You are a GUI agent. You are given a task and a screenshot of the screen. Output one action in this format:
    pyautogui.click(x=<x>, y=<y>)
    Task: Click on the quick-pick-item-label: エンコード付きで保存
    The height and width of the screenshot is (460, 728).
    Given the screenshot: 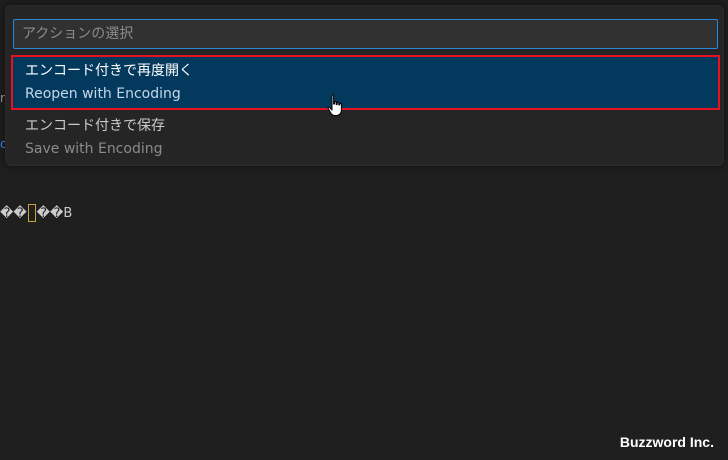 What is the action you would take?
    pyautogui.click(x=95, y=126)
    